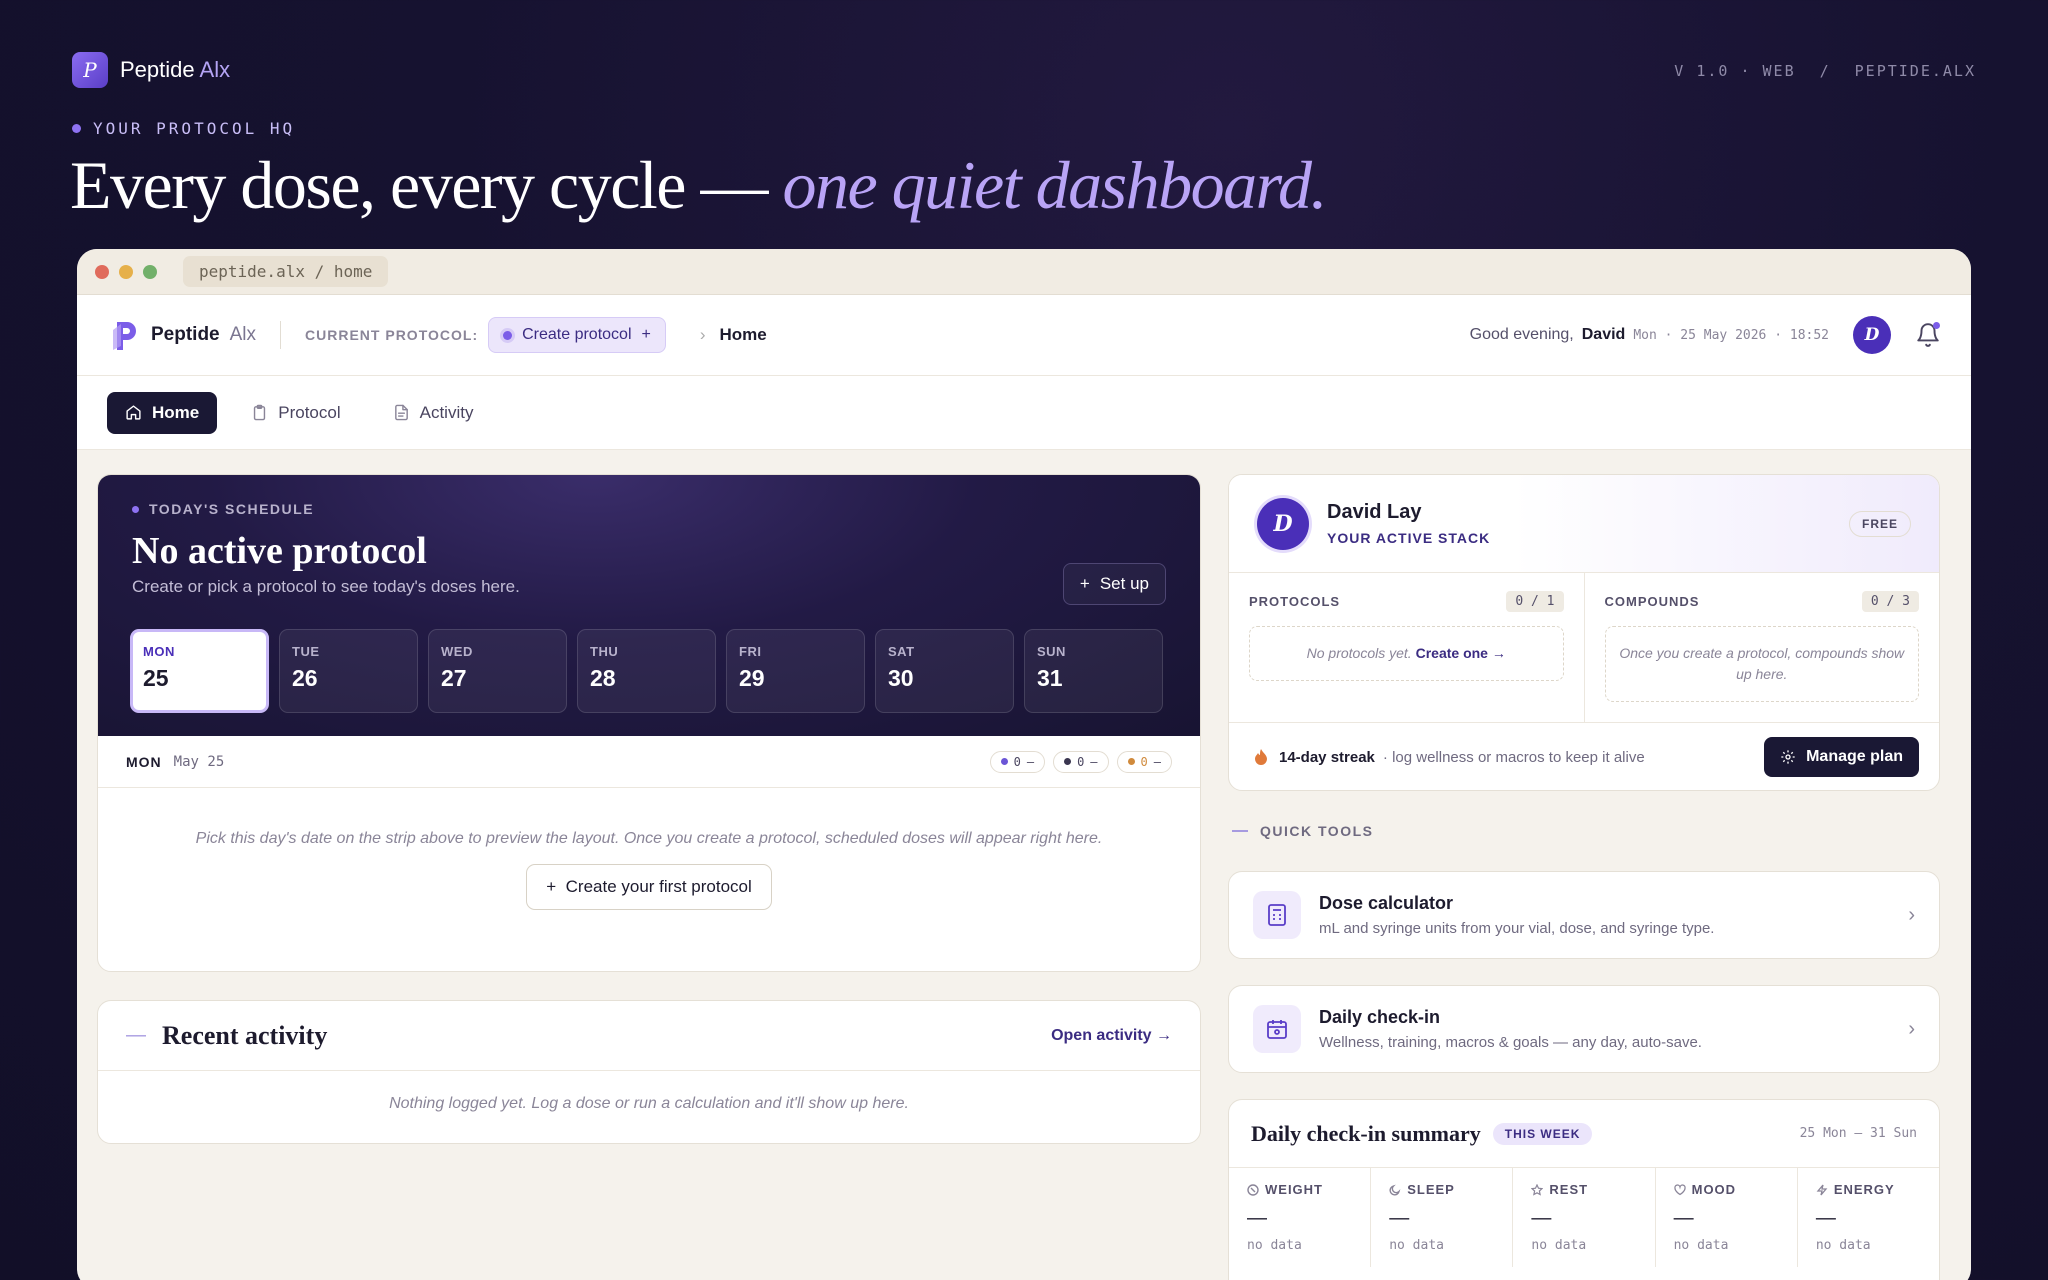 The image size is (2048, 1280). I want to click on minimize-window-button, so click(126, 271).